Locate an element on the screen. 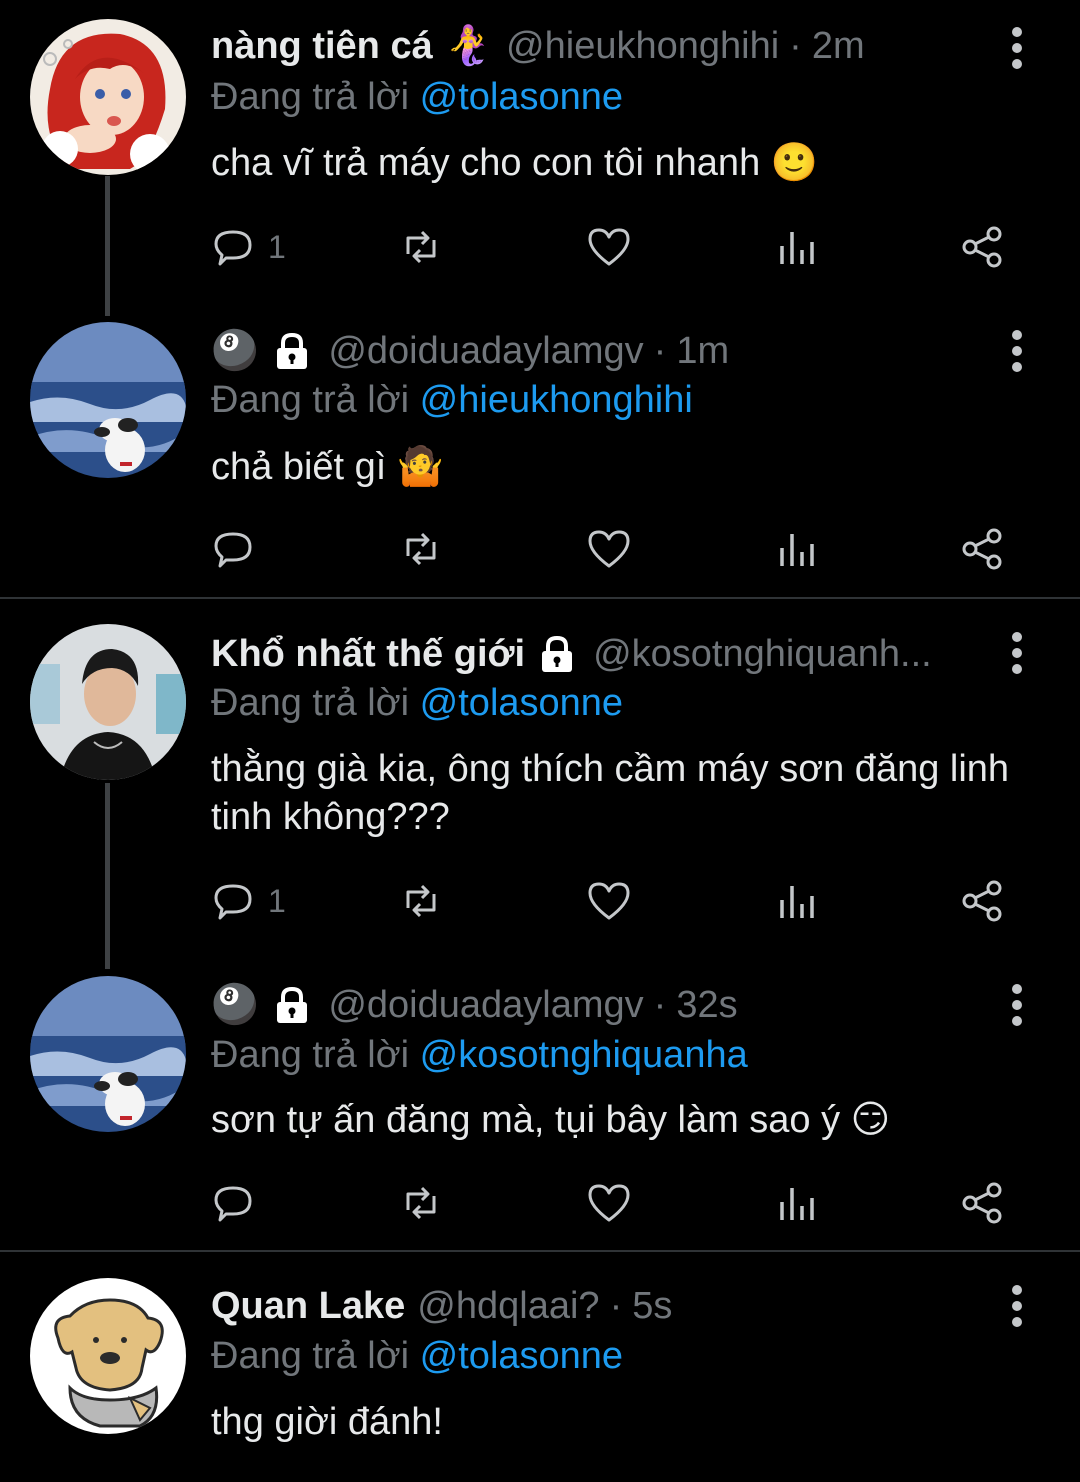 The image size is (1080, 1482). tweet-text: chả biết gì 🤷 is located at coordinates (328, 467).